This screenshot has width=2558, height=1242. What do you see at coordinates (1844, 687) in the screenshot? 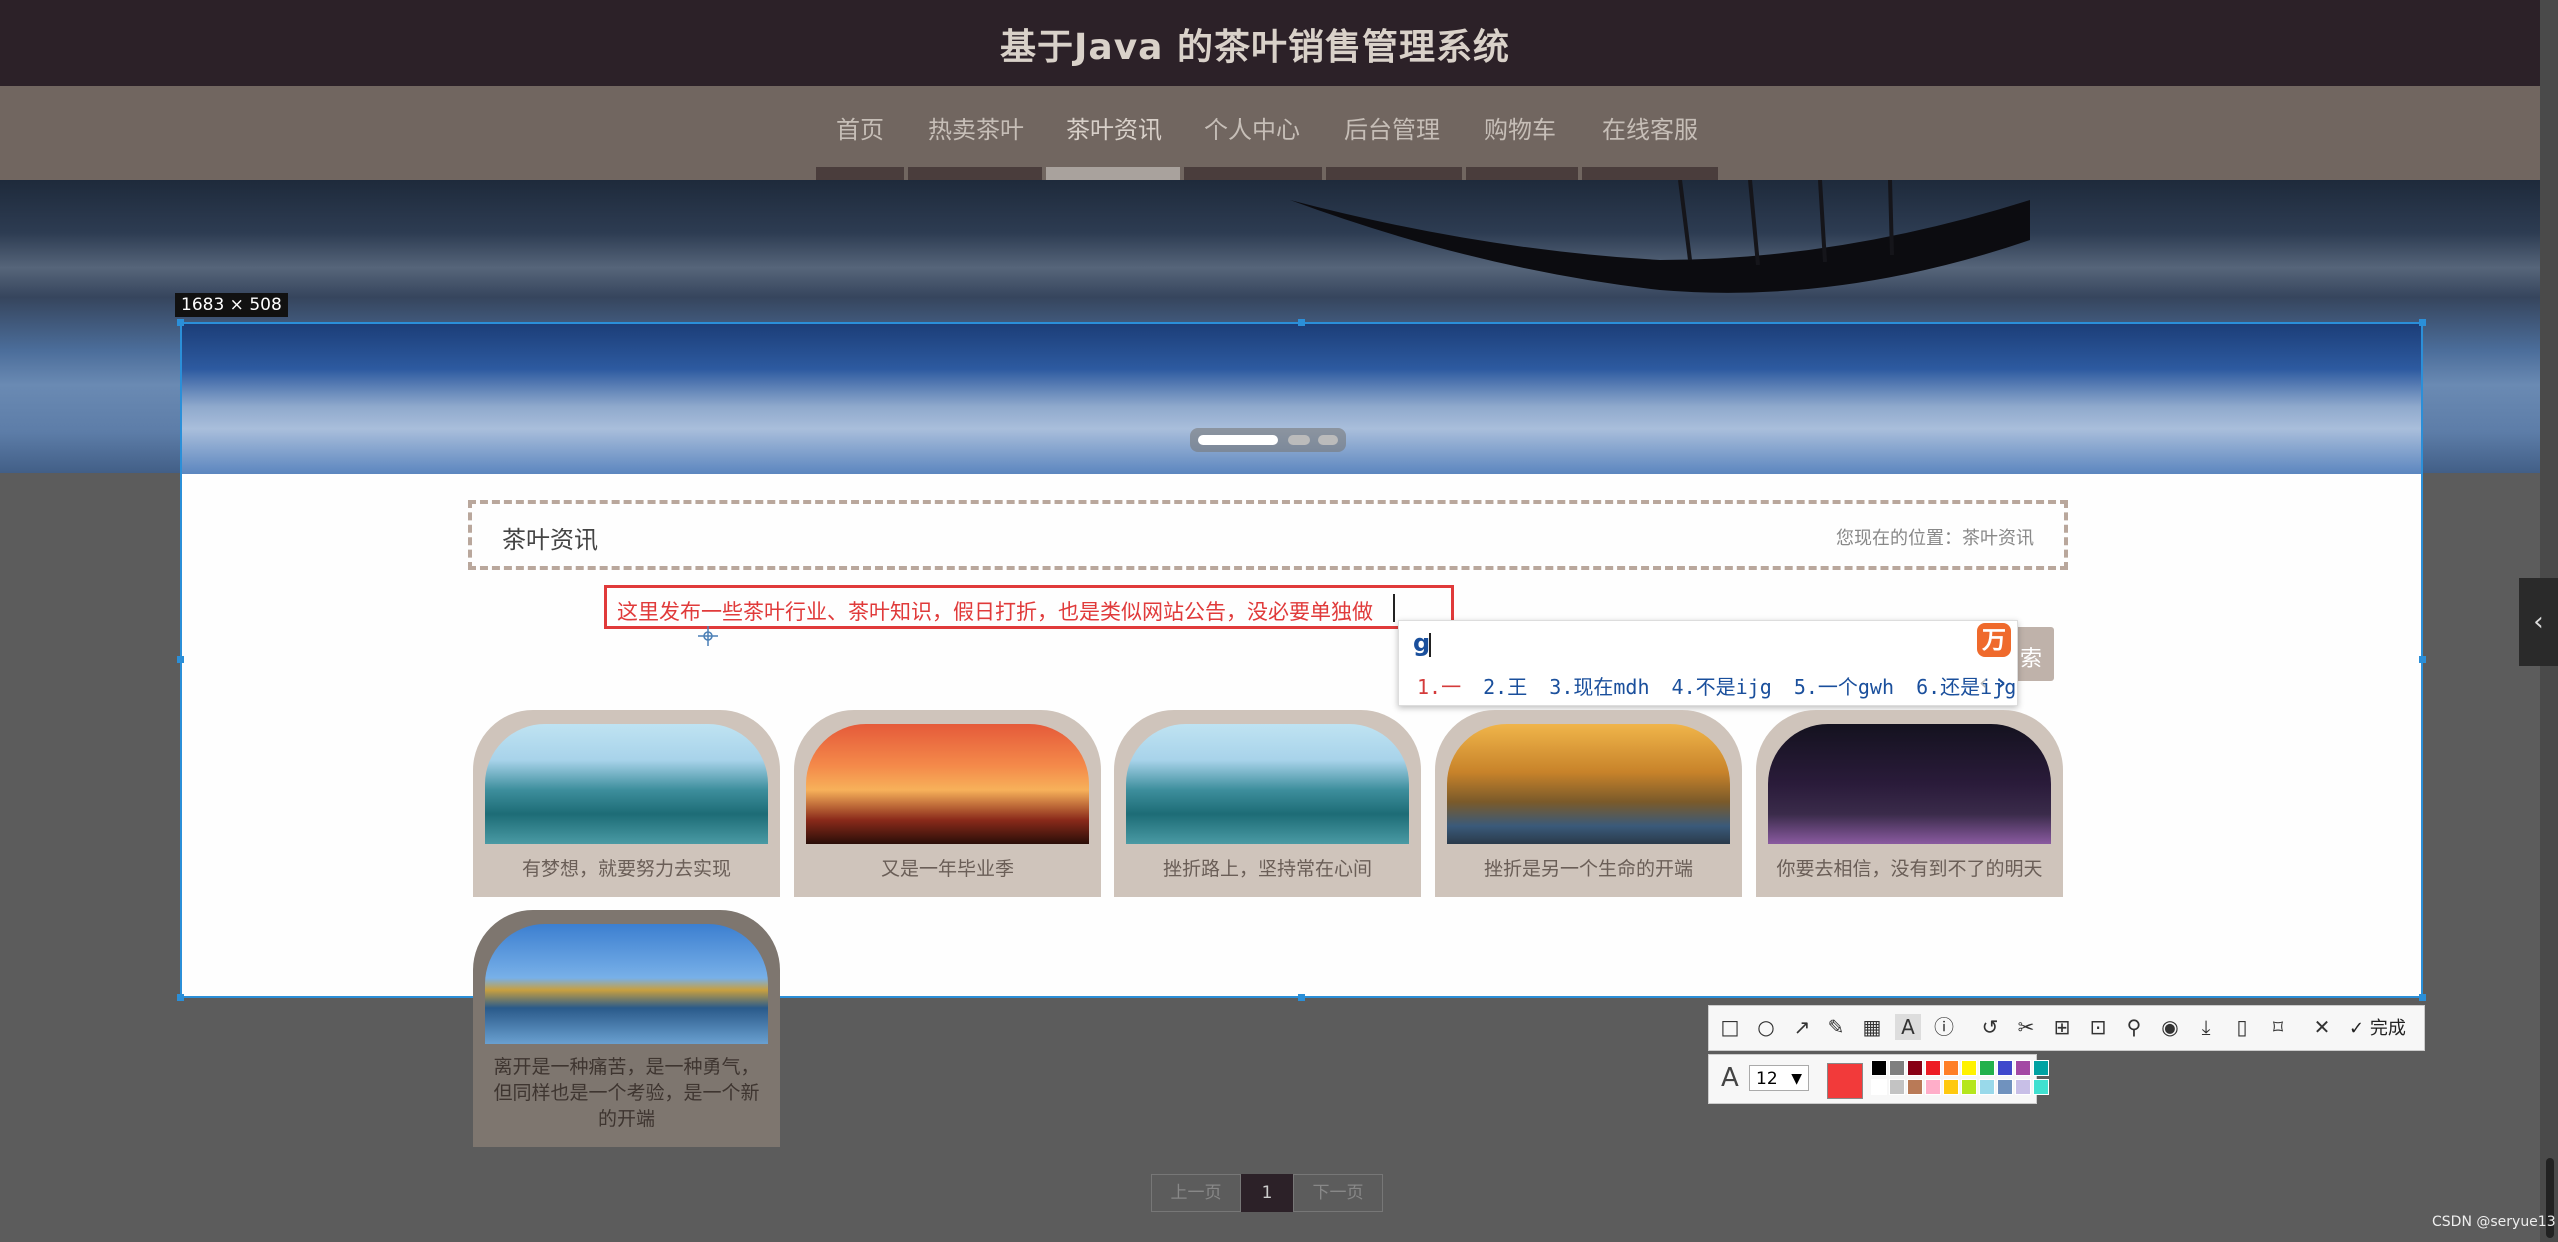
I see `ime-candidate: 5.一个gwh` at bounding box center [1844, 687].